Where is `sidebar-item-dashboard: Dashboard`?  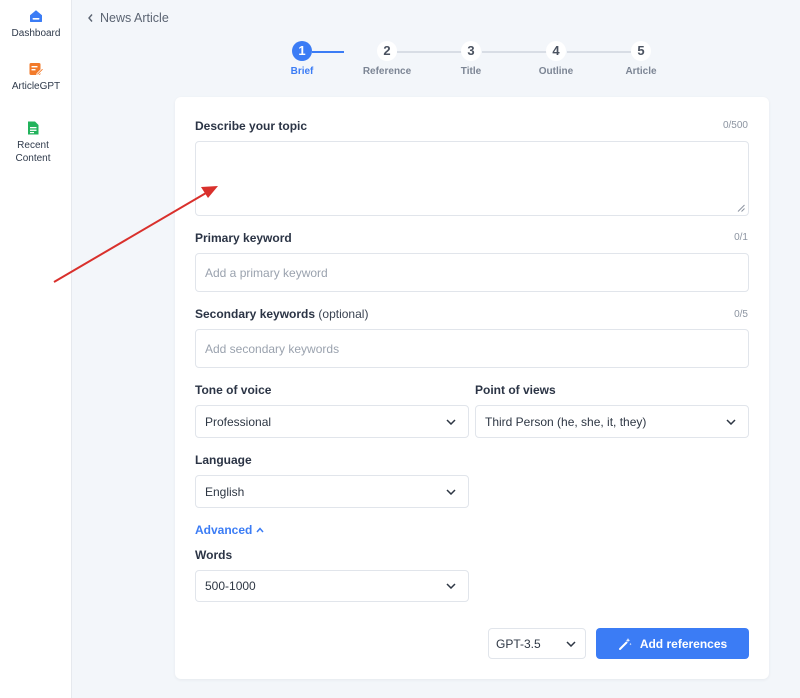 sidebar-item-dashboard: Dashboard is located at coordinates (36, 24).